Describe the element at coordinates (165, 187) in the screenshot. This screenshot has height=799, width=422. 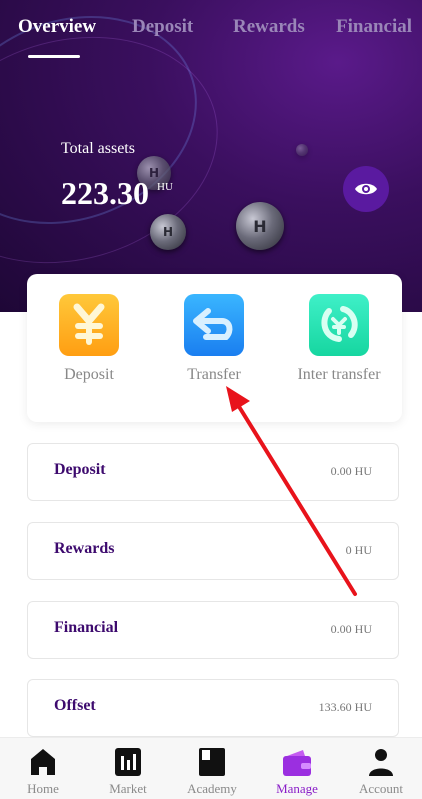
I see `total-assets-unit: HU` at that location.